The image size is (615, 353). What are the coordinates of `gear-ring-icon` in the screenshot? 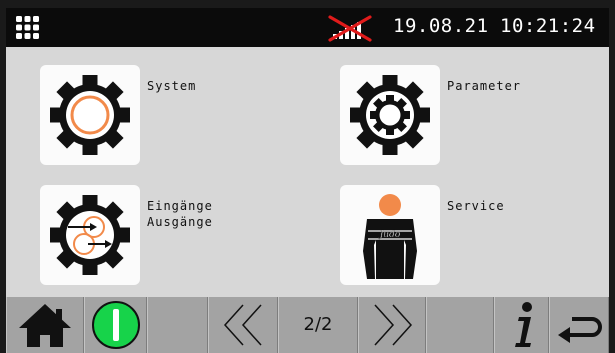 It's located at (390, 115).